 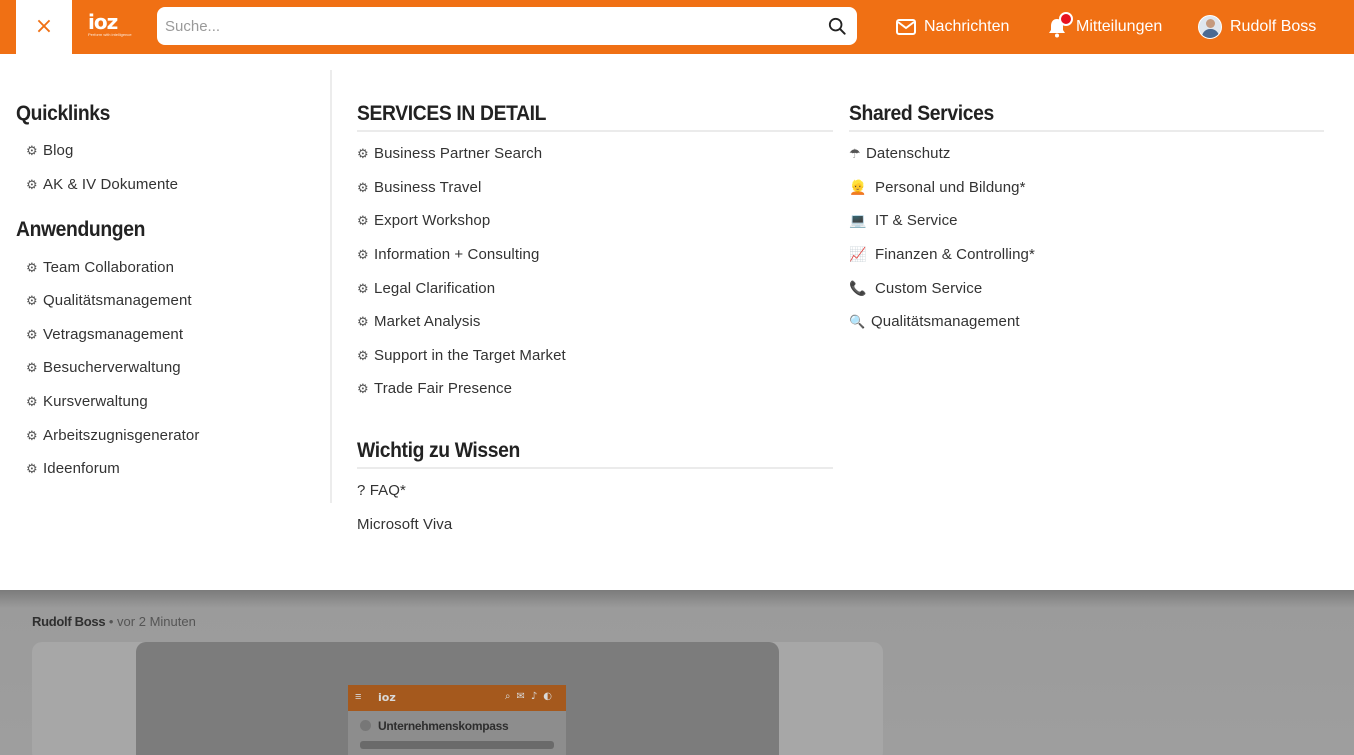 I want to click on quicklinks-heading: Quicklinks, so click(x=63, y=113).